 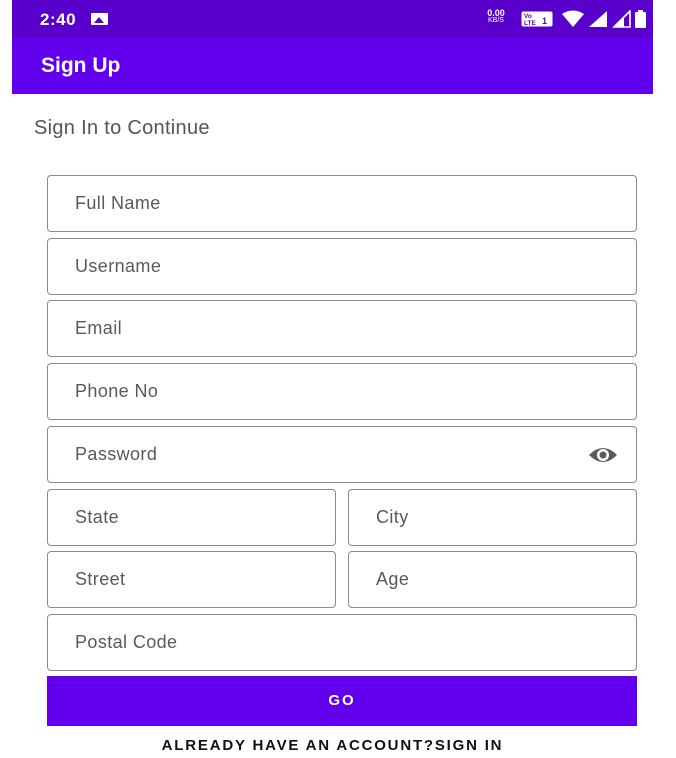 I want to click on postal-code-input, so click(x=349, y=642).